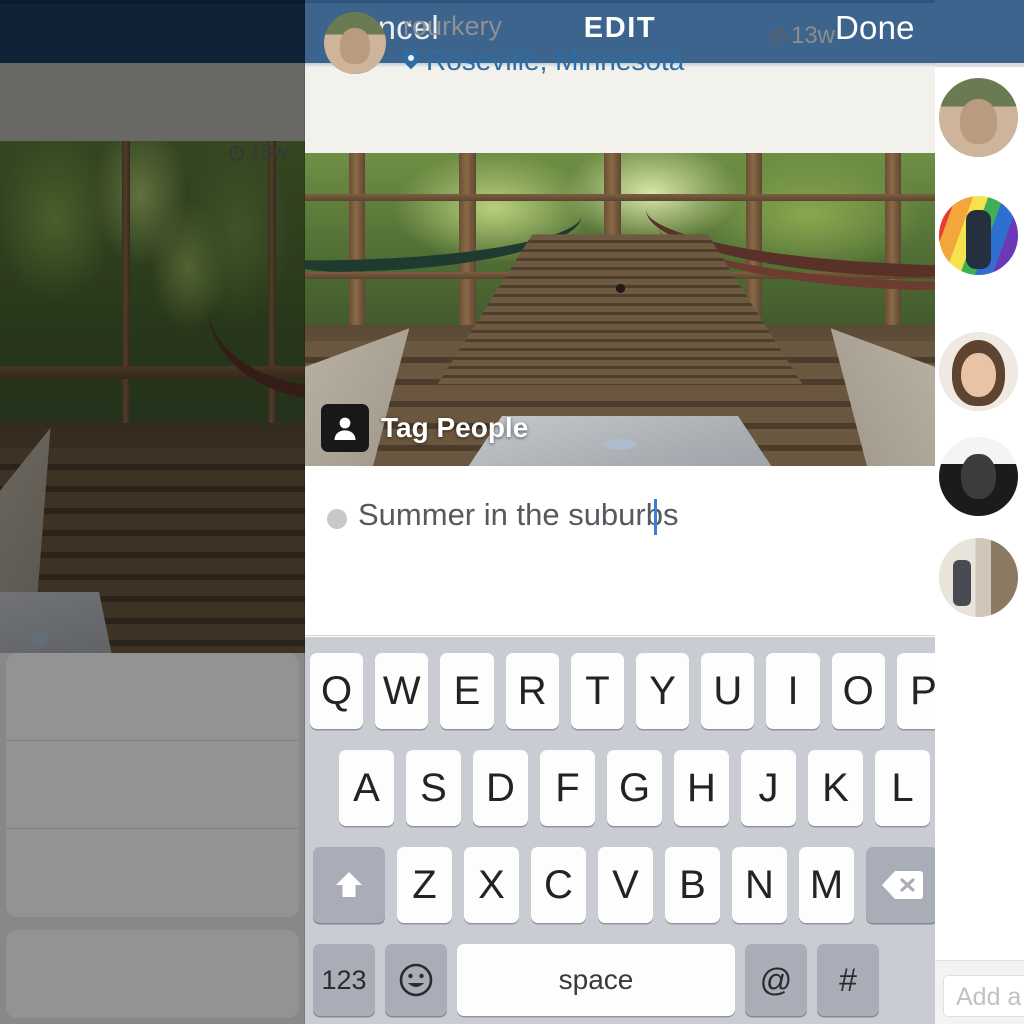 The width and height of the screenshot is (1024, 1024). I want to click on tag-people-label: Tag People, so click(455, 427).